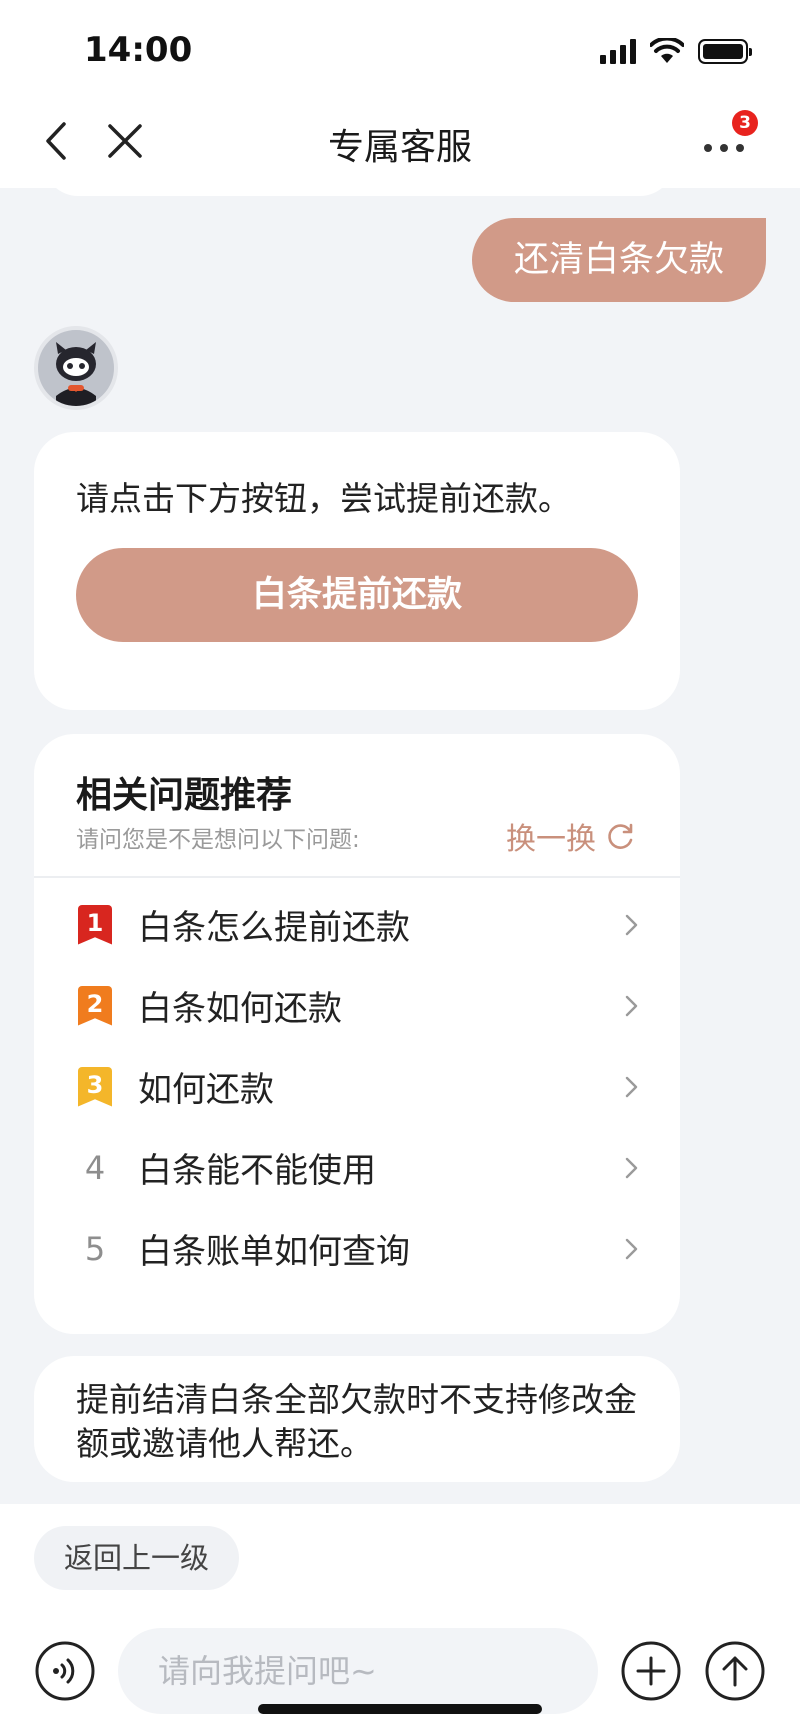 The width and height of the screenshot is (800, 1731). Describe the element at coordinates (620, 836) in the screenshot. I see `refresh-icon` at that location.